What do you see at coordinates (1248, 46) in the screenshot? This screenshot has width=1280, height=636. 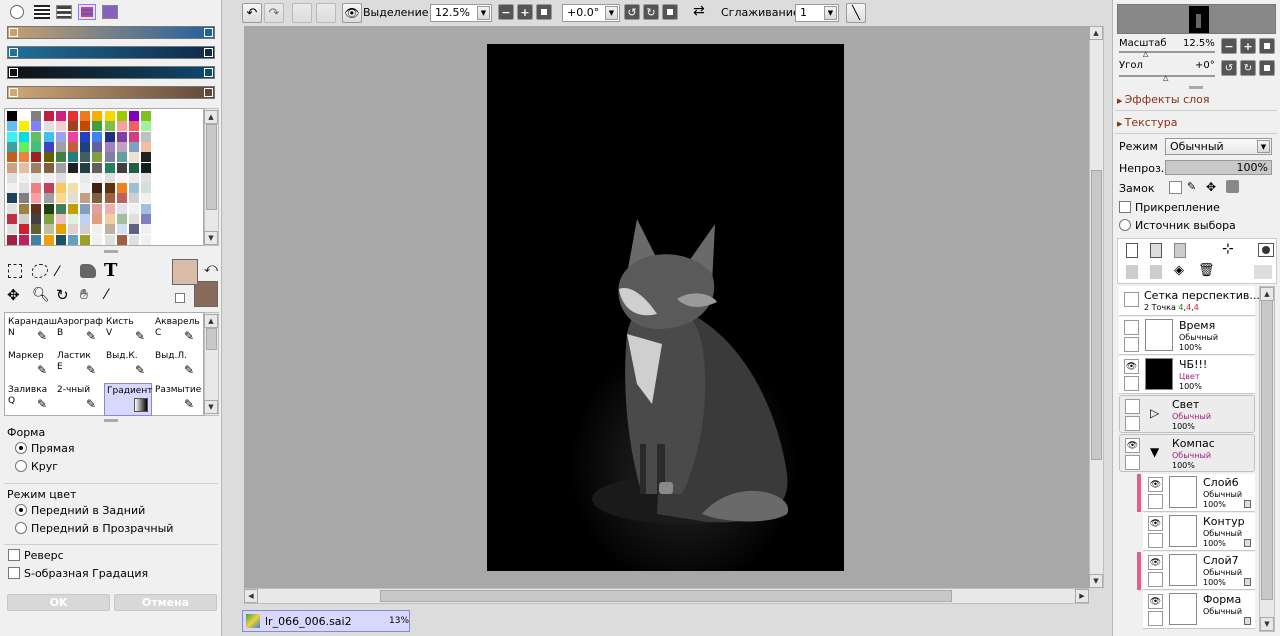 I see `scale-plus-button: +` at bounding box center [1248, 46].